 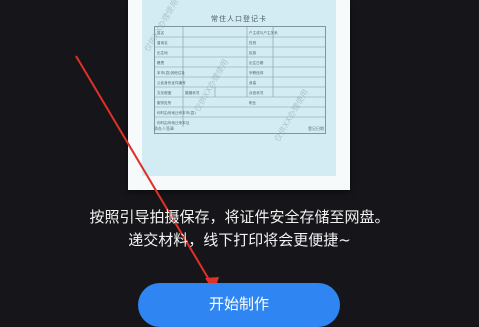 I want to click on start-button: 开始制作, so click(x=239, y=305).